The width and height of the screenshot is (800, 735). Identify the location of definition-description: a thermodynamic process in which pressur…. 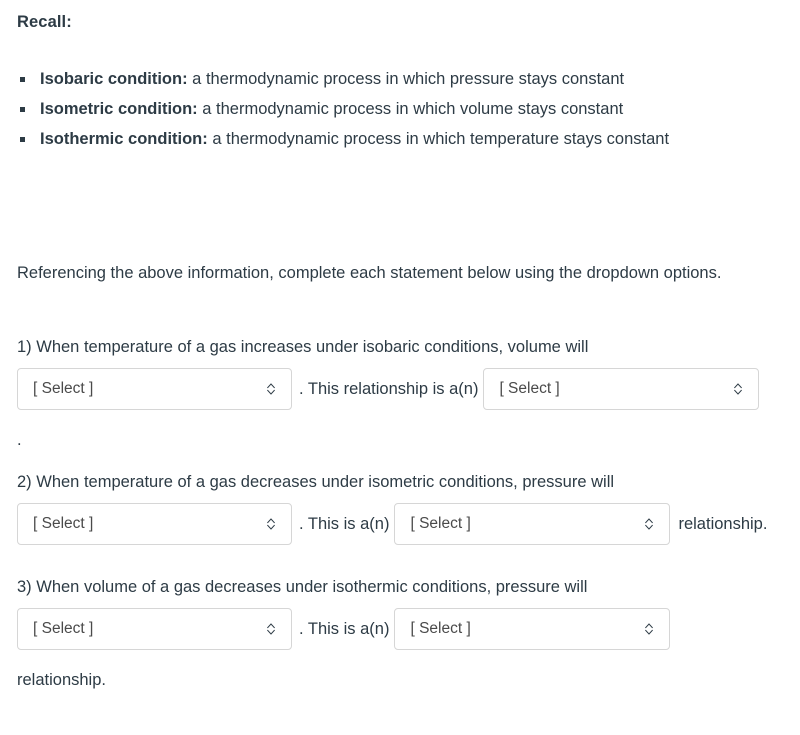
(406, 79).